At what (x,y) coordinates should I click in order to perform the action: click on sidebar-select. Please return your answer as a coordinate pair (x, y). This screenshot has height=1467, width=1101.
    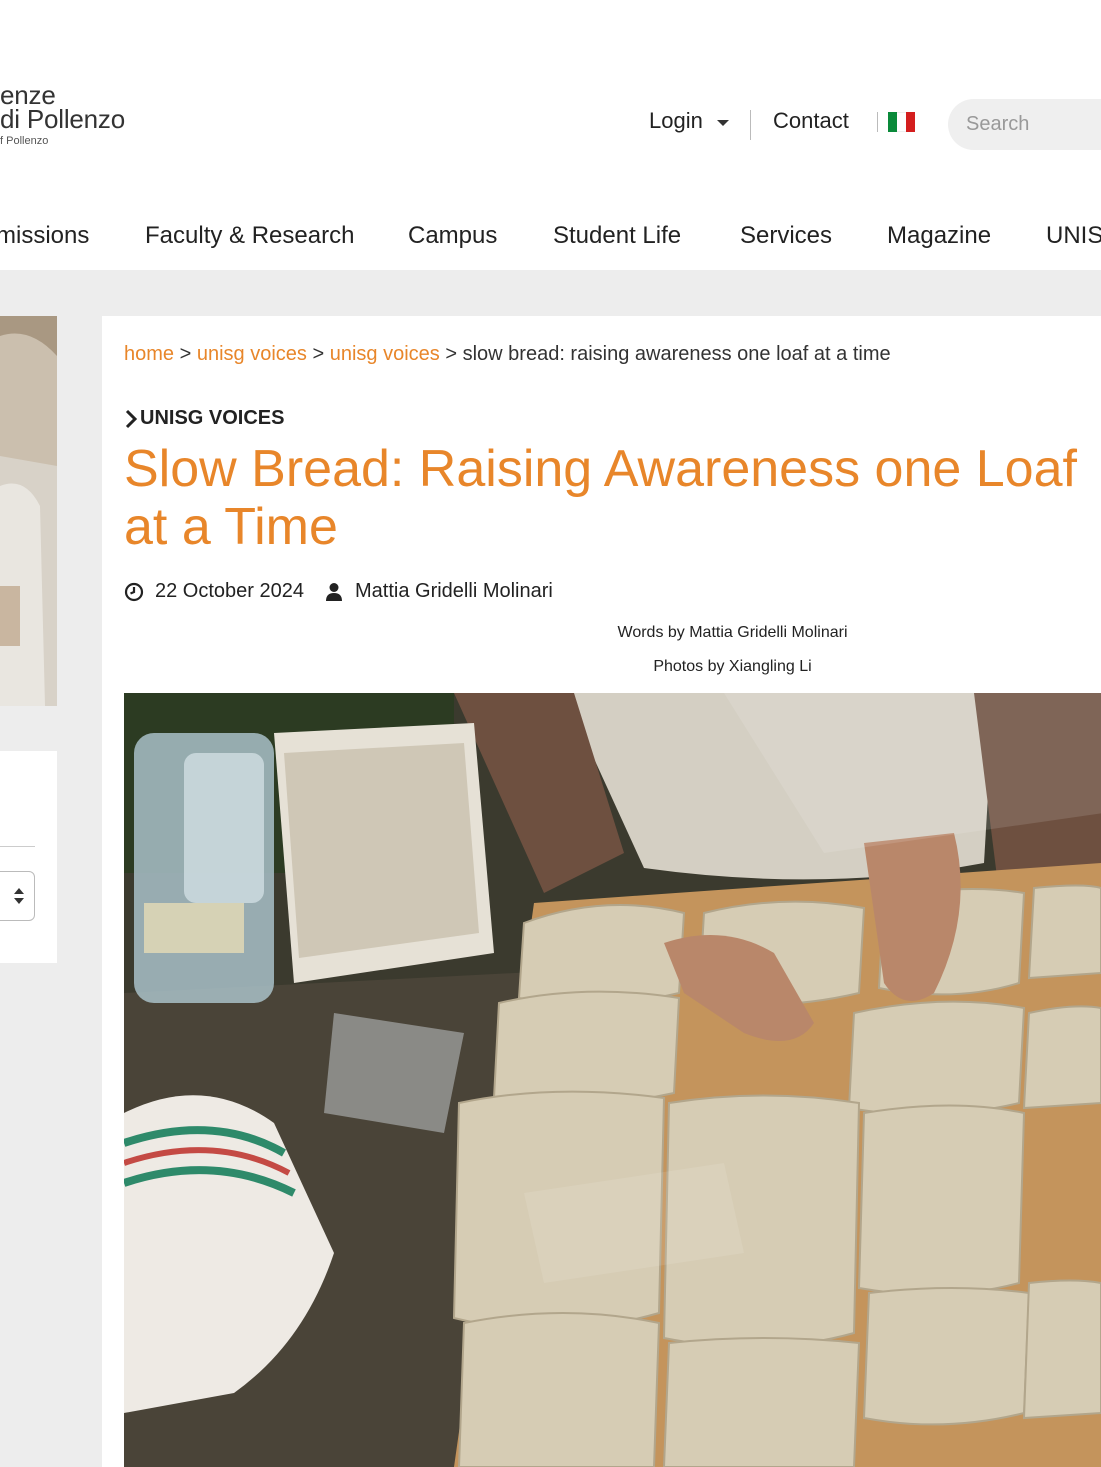
    Looking at the image, I should click on (17, 896).